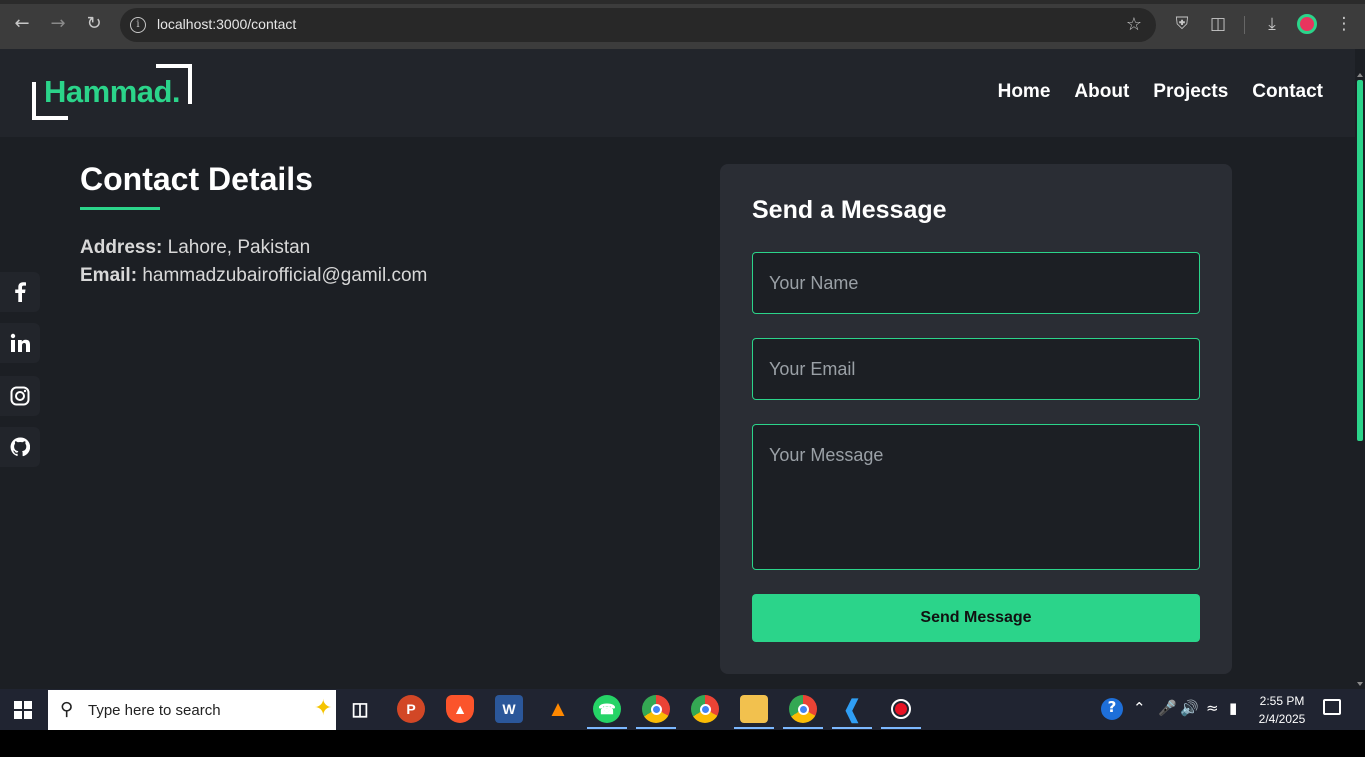 The width and height of the screenshot is (1365, 757). I want to click on search-icon: ⚲, so click(67, 709).